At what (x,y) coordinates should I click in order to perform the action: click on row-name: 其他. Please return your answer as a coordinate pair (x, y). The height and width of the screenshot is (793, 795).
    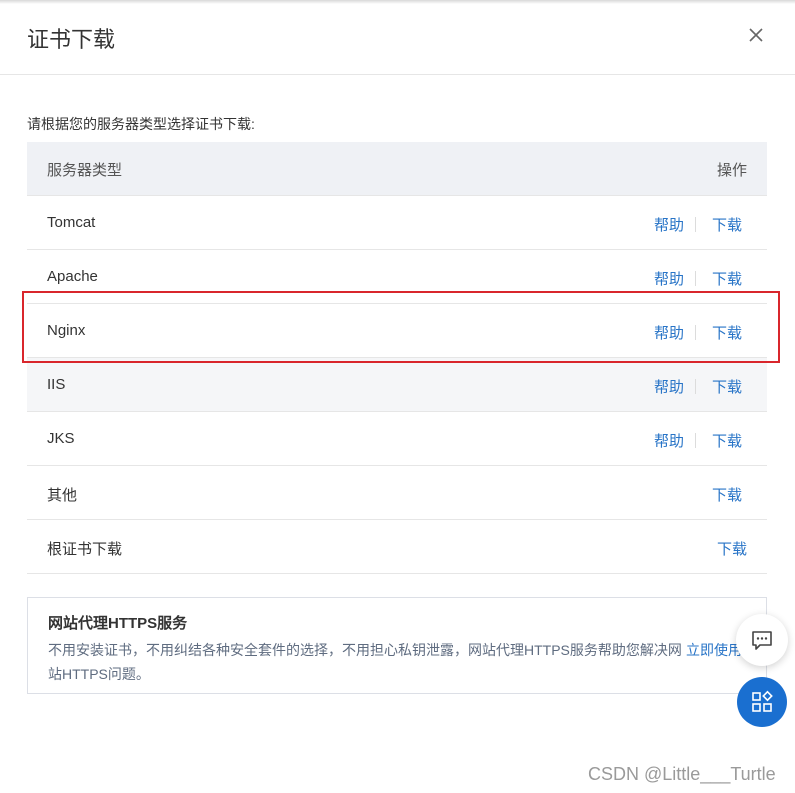
    Looking at the image, I should click on (62, 495).